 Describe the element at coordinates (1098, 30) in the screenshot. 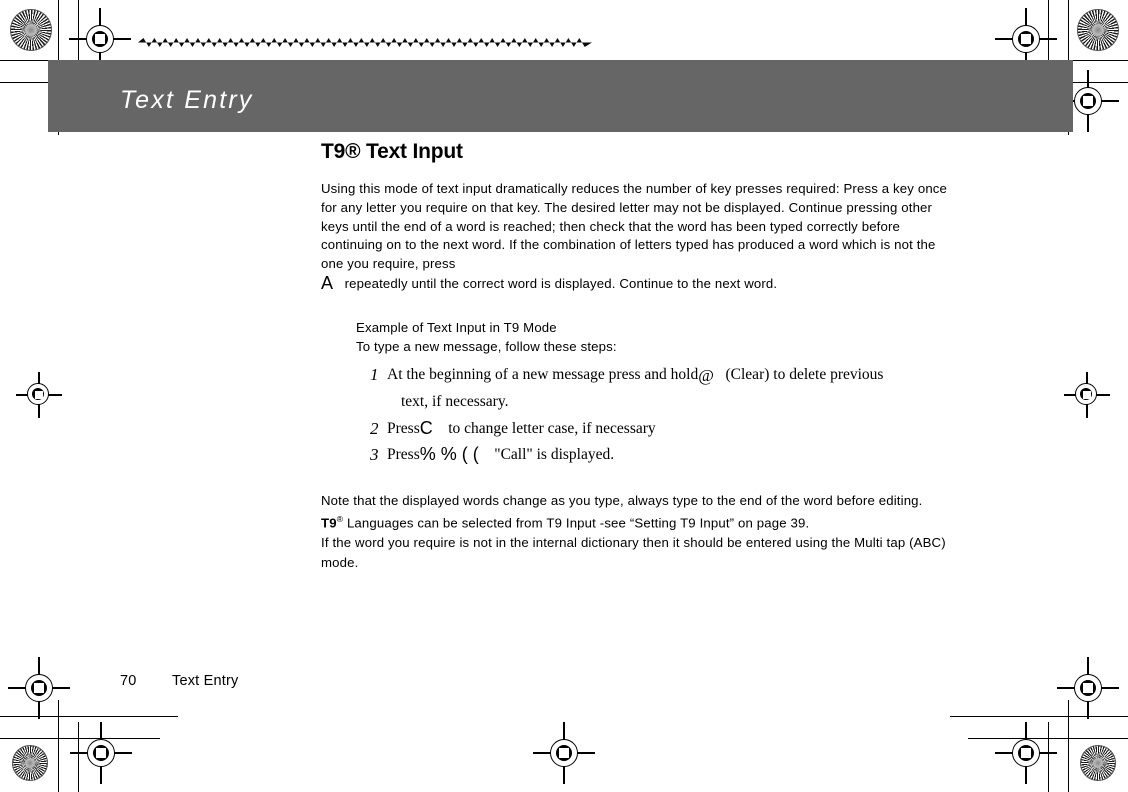

I see `star-target-top-right` at that location.